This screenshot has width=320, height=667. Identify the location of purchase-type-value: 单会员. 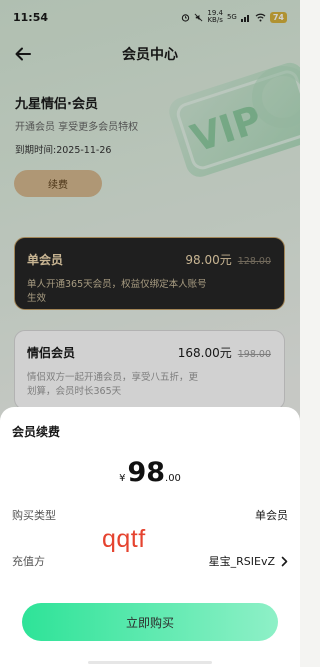
(271, 515).